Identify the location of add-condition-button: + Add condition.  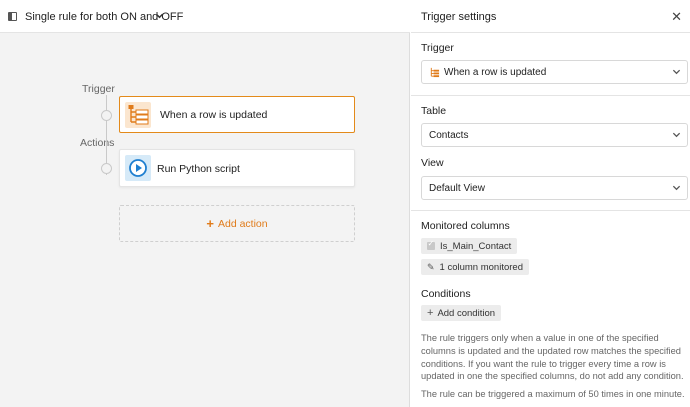
(461, 313).